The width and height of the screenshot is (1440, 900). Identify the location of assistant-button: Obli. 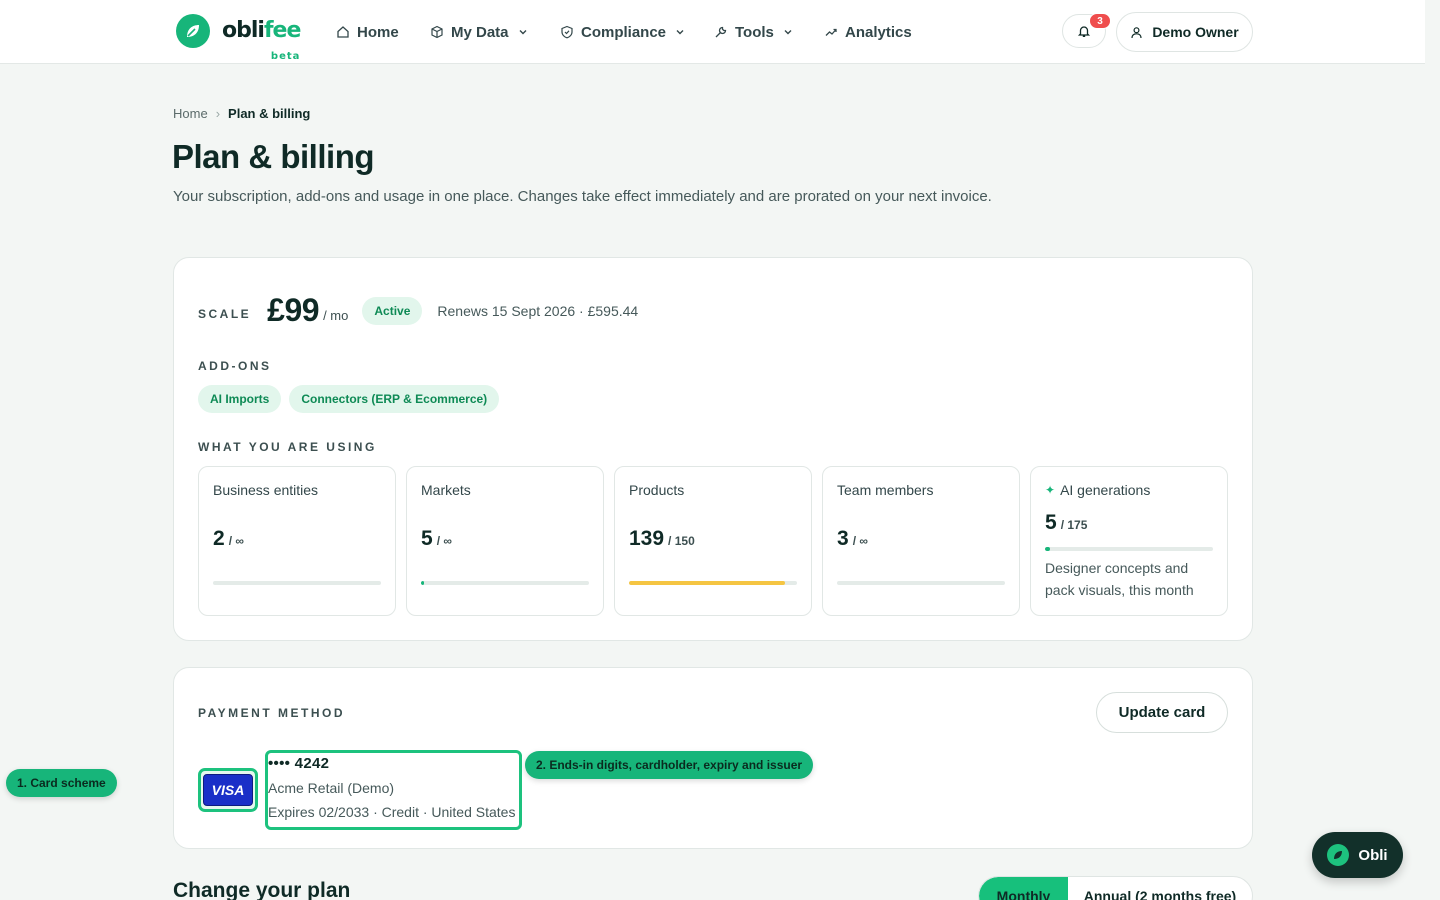
(1357, 855).